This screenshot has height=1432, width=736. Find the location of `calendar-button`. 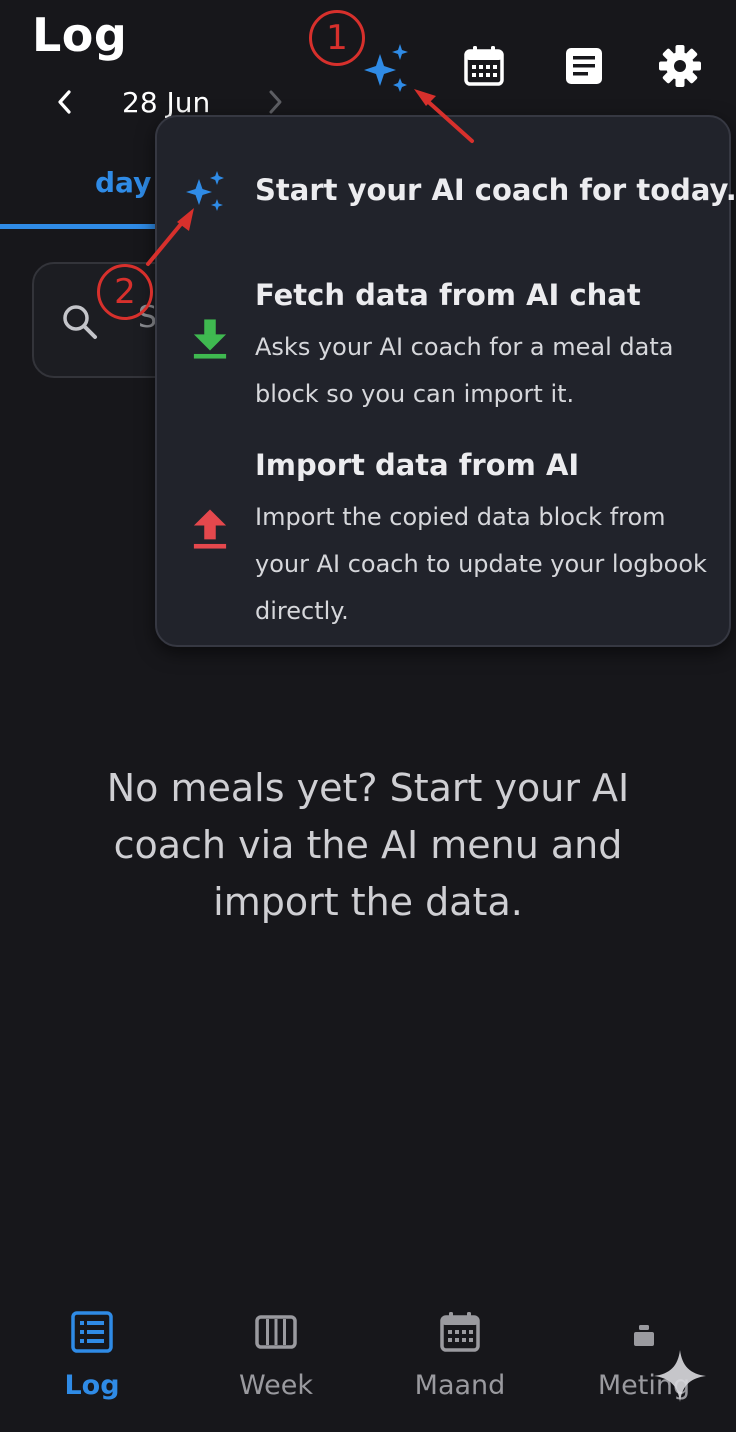

calendar-button is located at coordinates (484, 66).